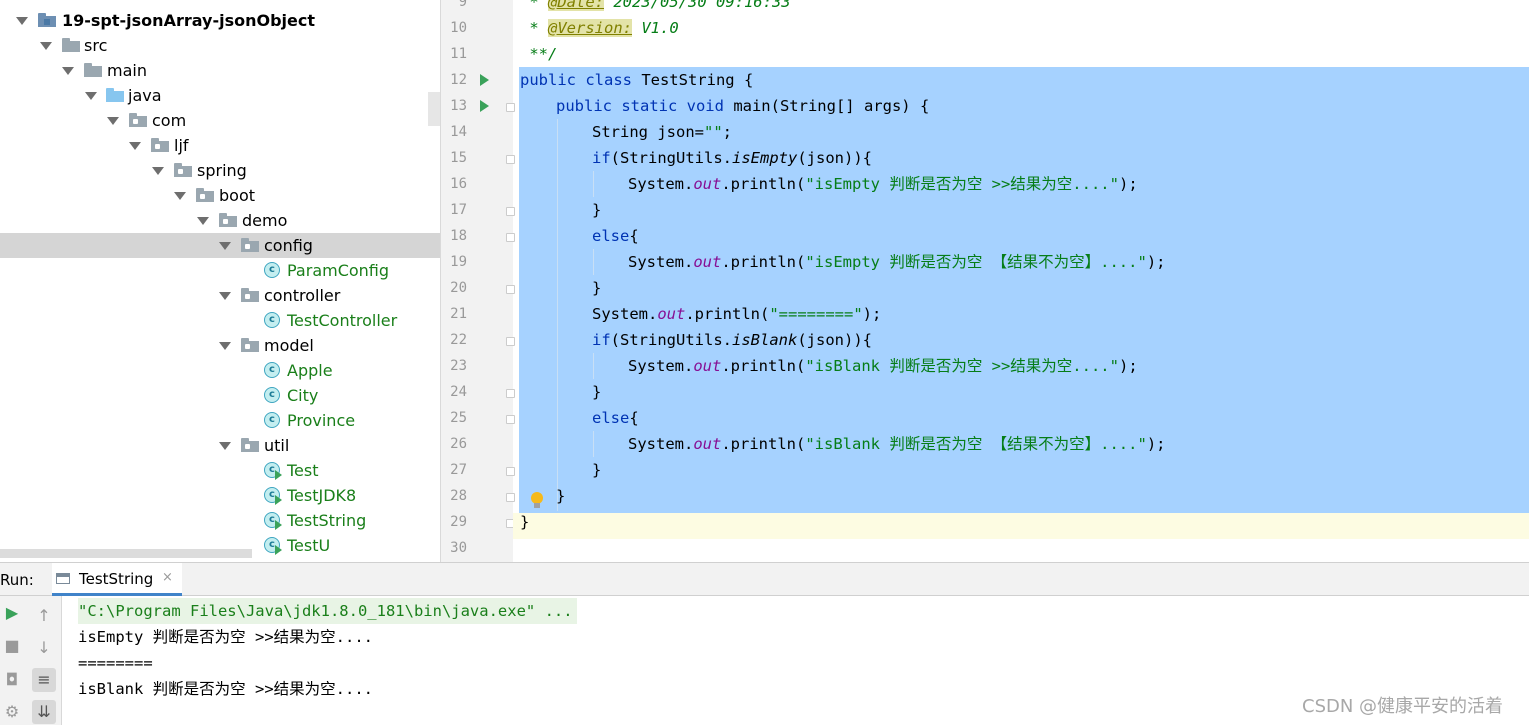  Describe the element at coordinates (12, 712) in the screenshot. I see `settings-icon: ⚙` at that location.